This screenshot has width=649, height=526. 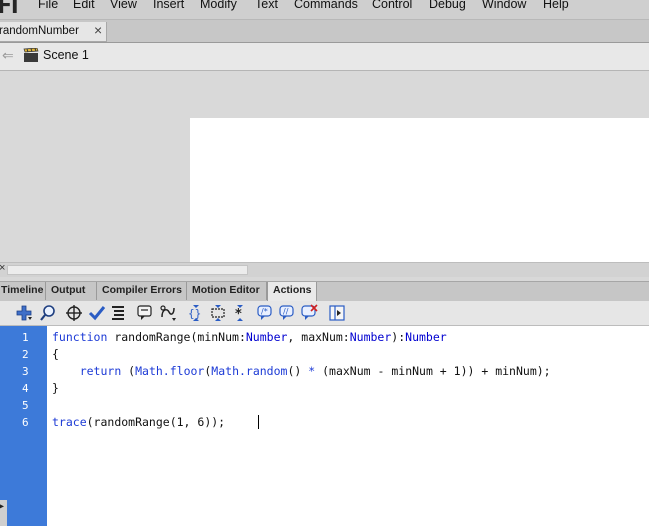 I want to click on line-number: 1, so click(x=25, y=337).